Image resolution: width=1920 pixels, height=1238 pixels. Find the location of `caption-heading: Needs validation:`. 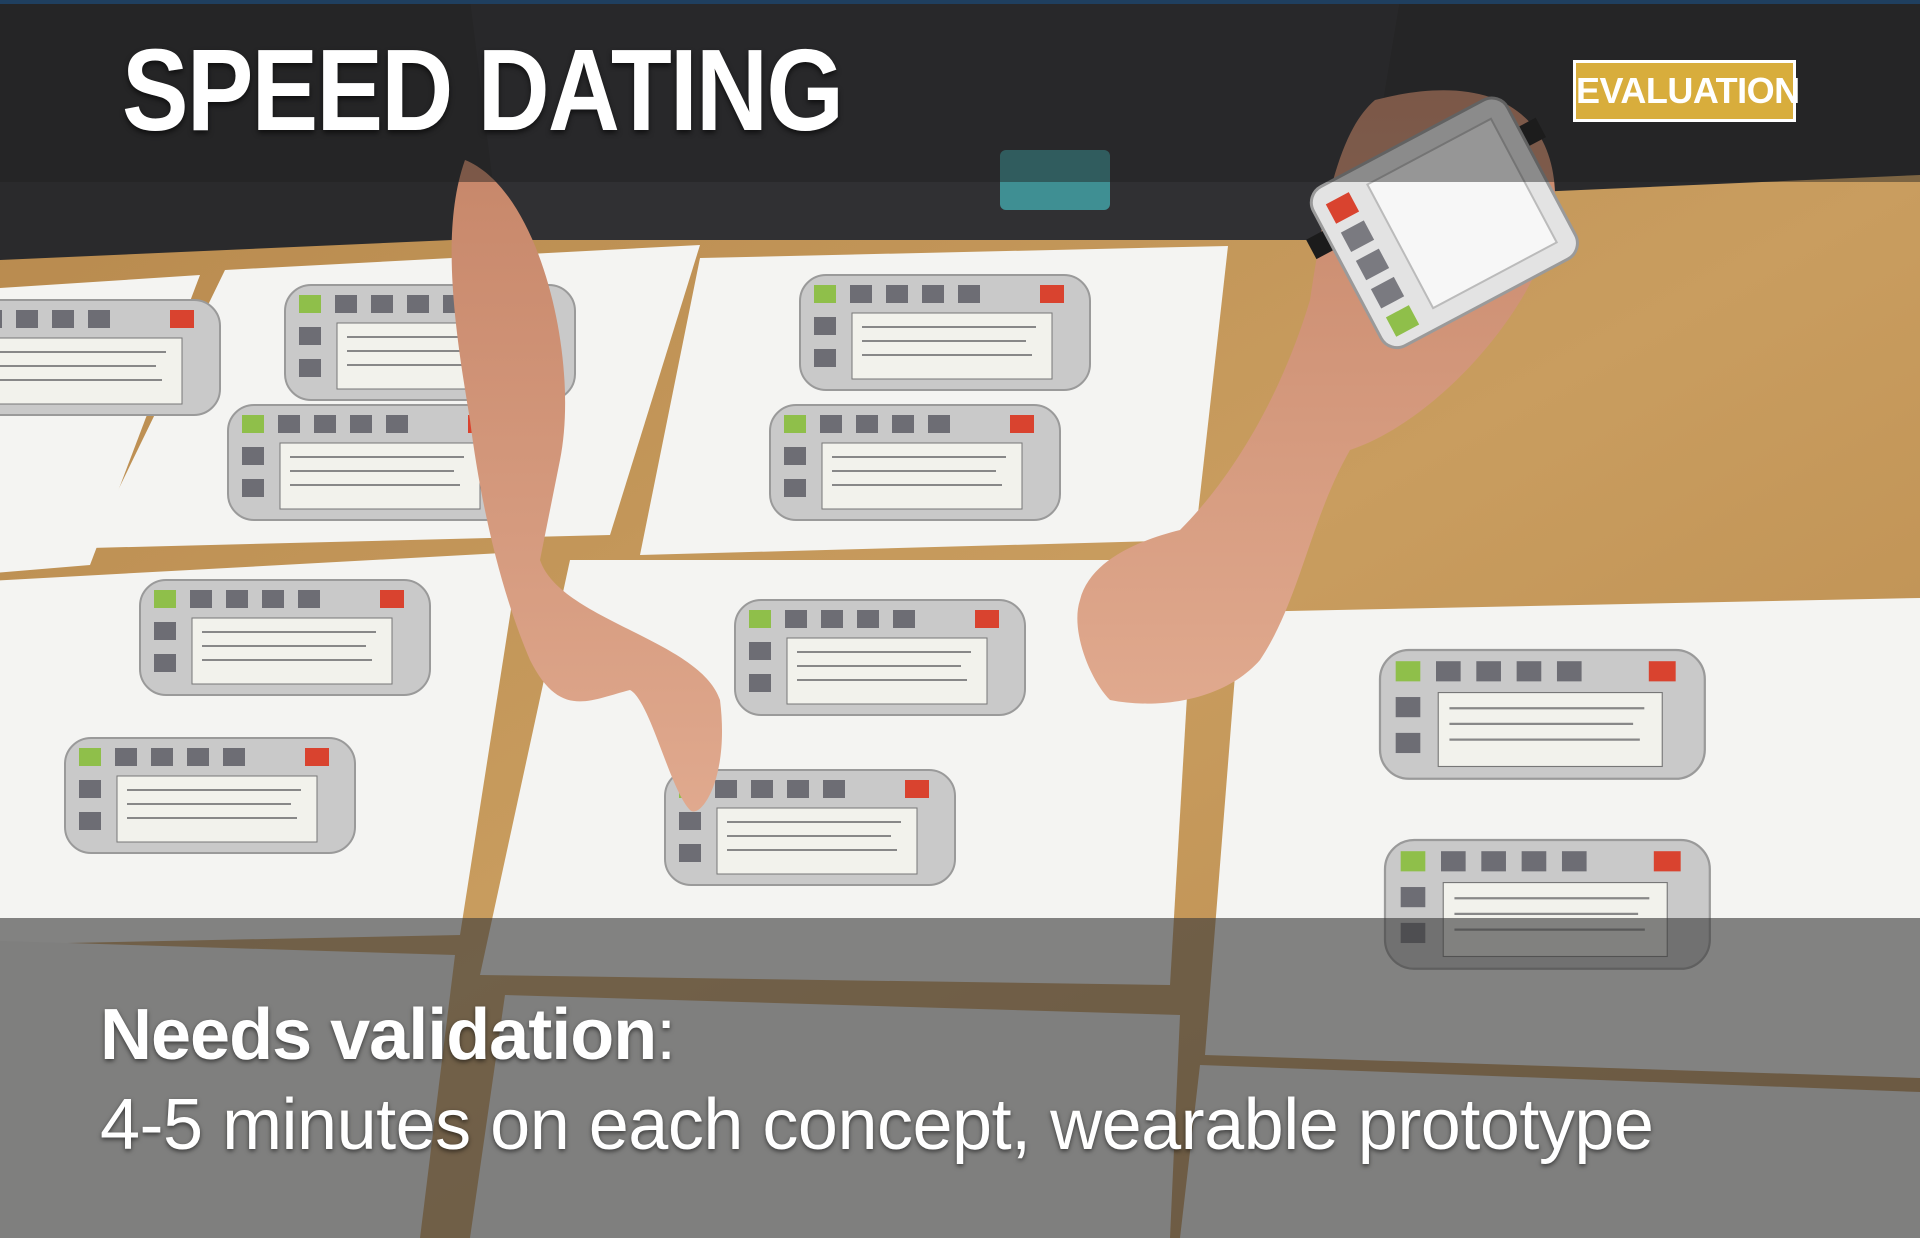

caption-heading: Needs validation: is located at coordinates (388, 1035).